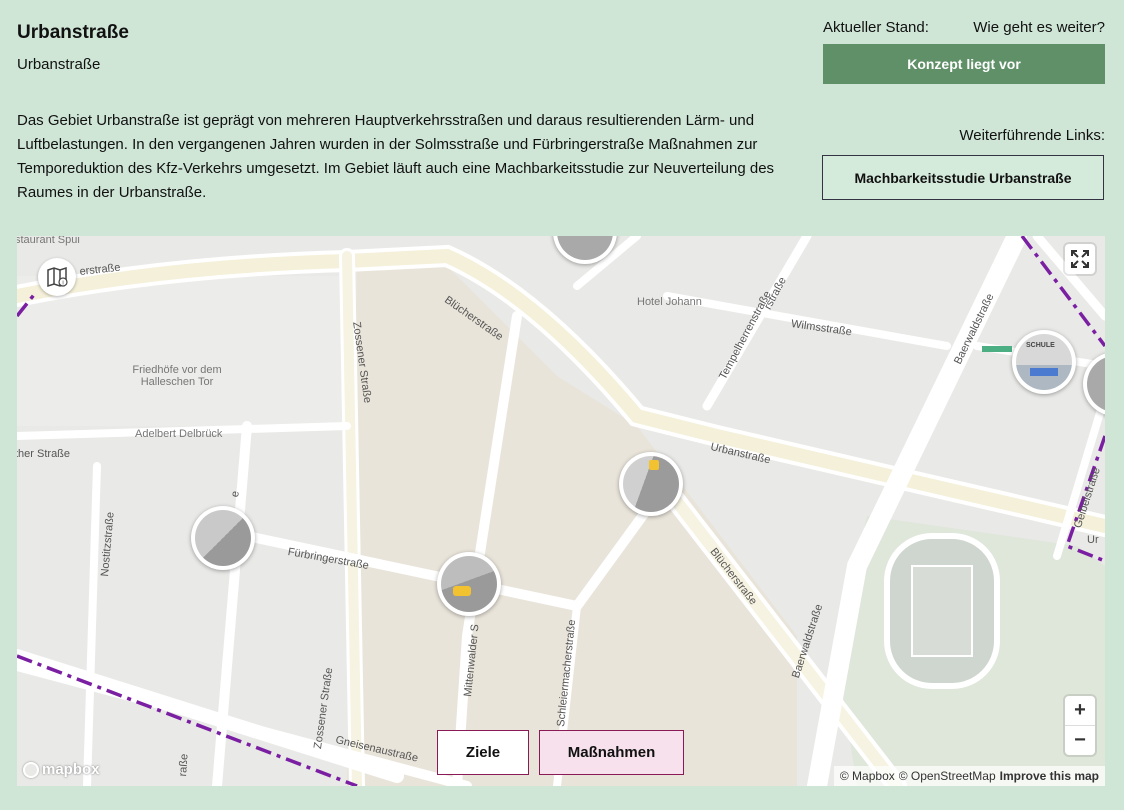 This screenshot has width=1124, height=810. Describe the element at coordinates (1093, 540) in the screenshot. I see `street-label: Ur` at that location.